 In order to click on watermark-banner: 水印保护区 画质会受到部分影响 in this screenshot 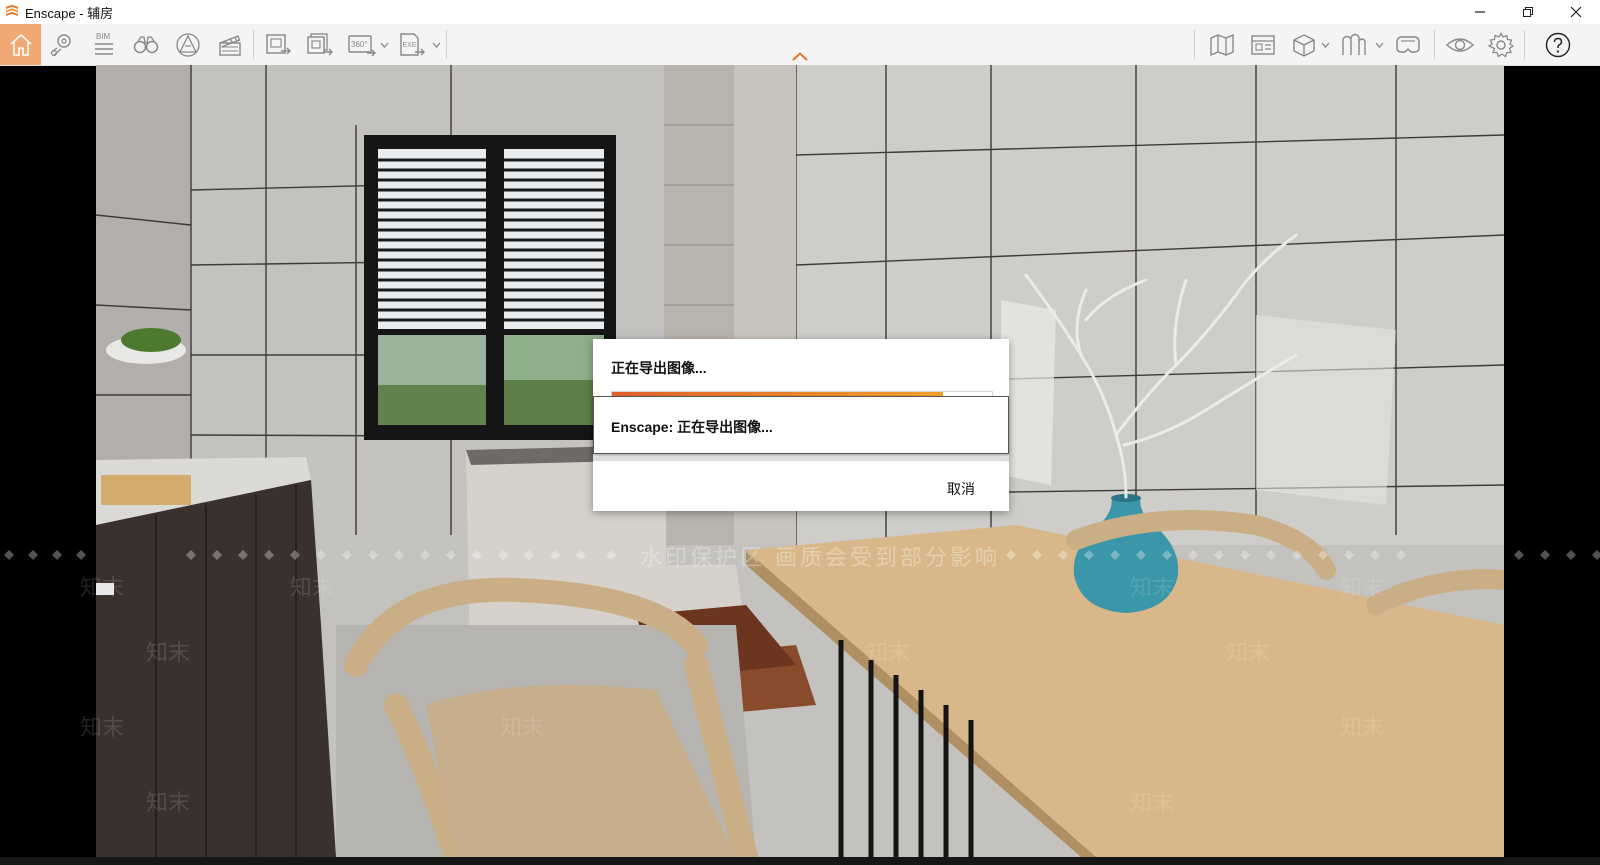, I will do `click(820, 558)`.